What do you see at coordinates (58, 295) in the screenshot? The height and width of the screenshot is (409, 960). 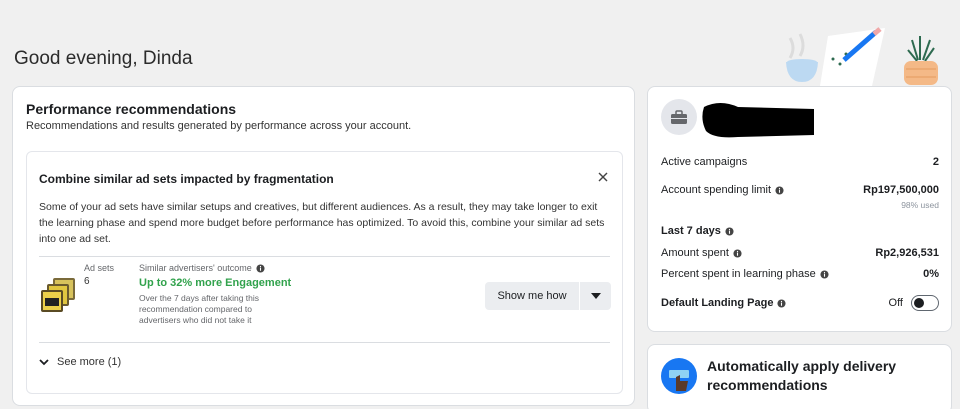 I see `adsets-thumbnail-icon` at bounding box center [58, 295].